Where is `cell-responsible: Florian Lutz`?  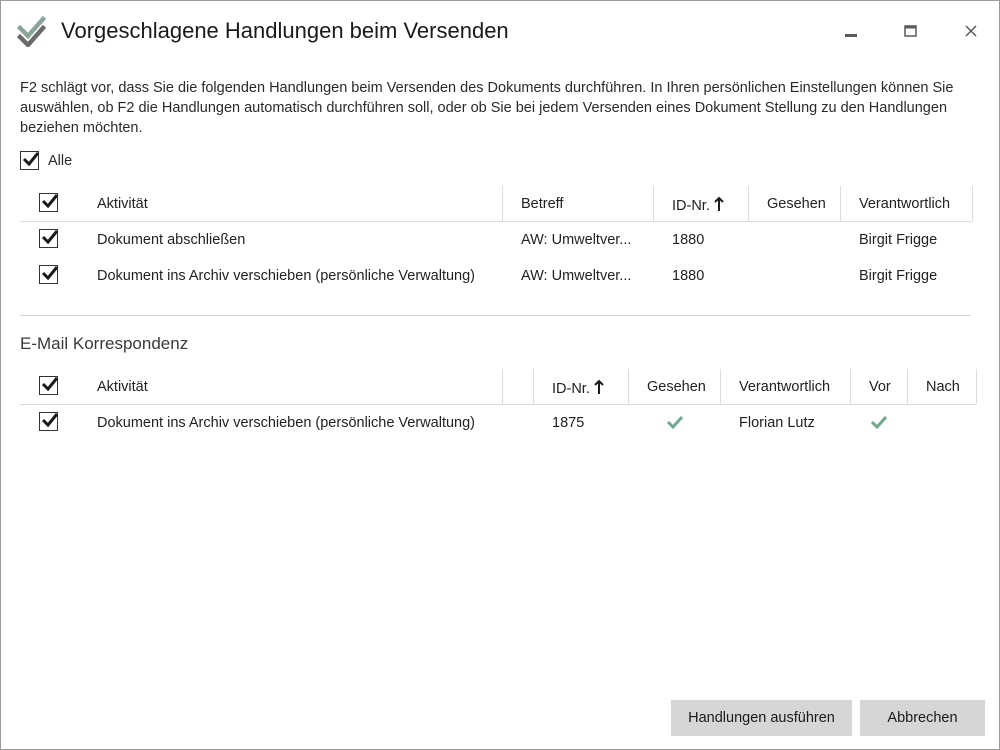
cell-responsible: Florian Lutz is located at coordinates (777, 423).